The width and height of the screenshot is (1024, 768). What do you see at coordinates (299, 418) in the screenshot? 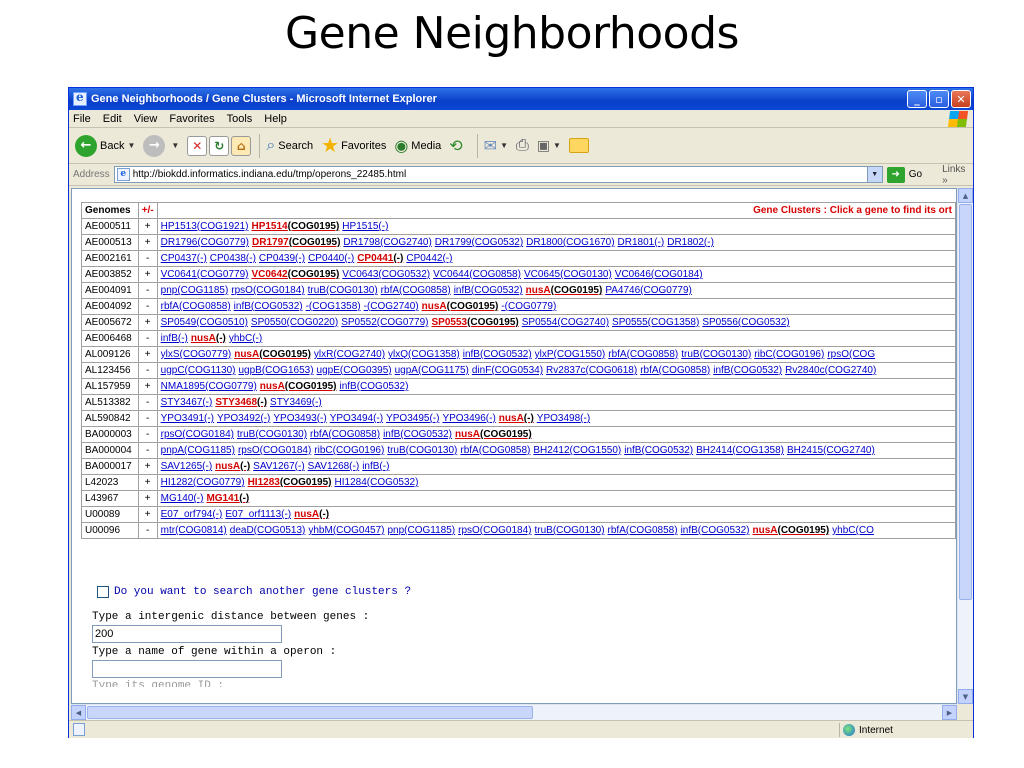
I see `gene-link: YPO3493(-)` at bounding box center [299, 418].